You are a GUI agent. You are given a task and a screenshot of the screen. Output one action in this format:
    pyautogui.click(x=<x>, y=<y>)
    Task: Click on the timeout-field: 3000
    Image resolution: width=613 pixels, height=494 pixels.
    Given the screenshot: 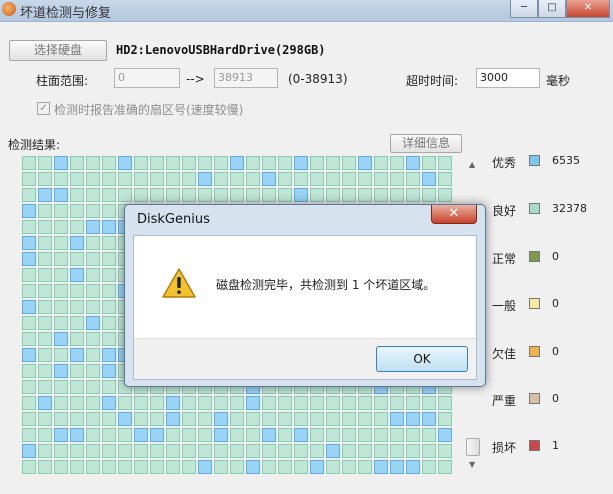 What is the action you would take?
    pyautogui.click(x=508, y=78)
    